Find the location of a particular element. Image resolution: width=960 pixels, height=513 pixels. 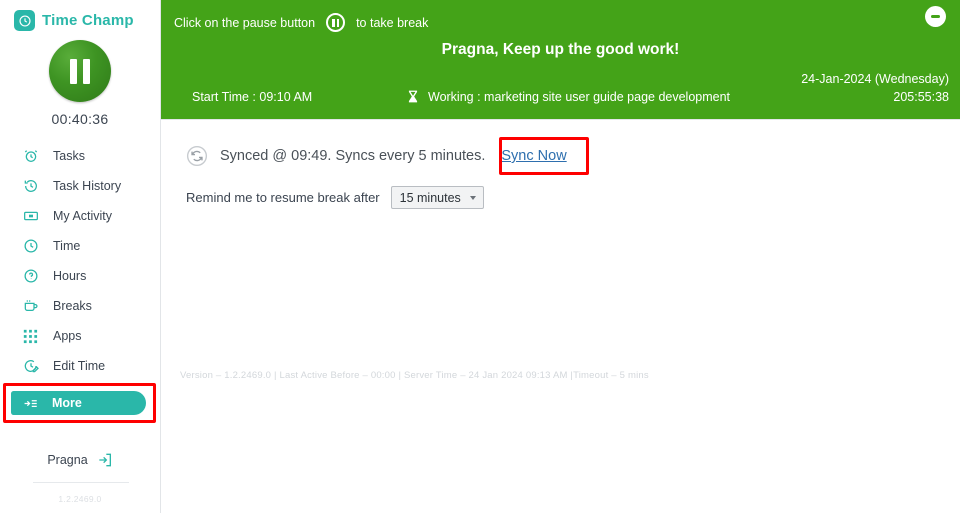

hourglass-icon is located at coordinates (413, 96).